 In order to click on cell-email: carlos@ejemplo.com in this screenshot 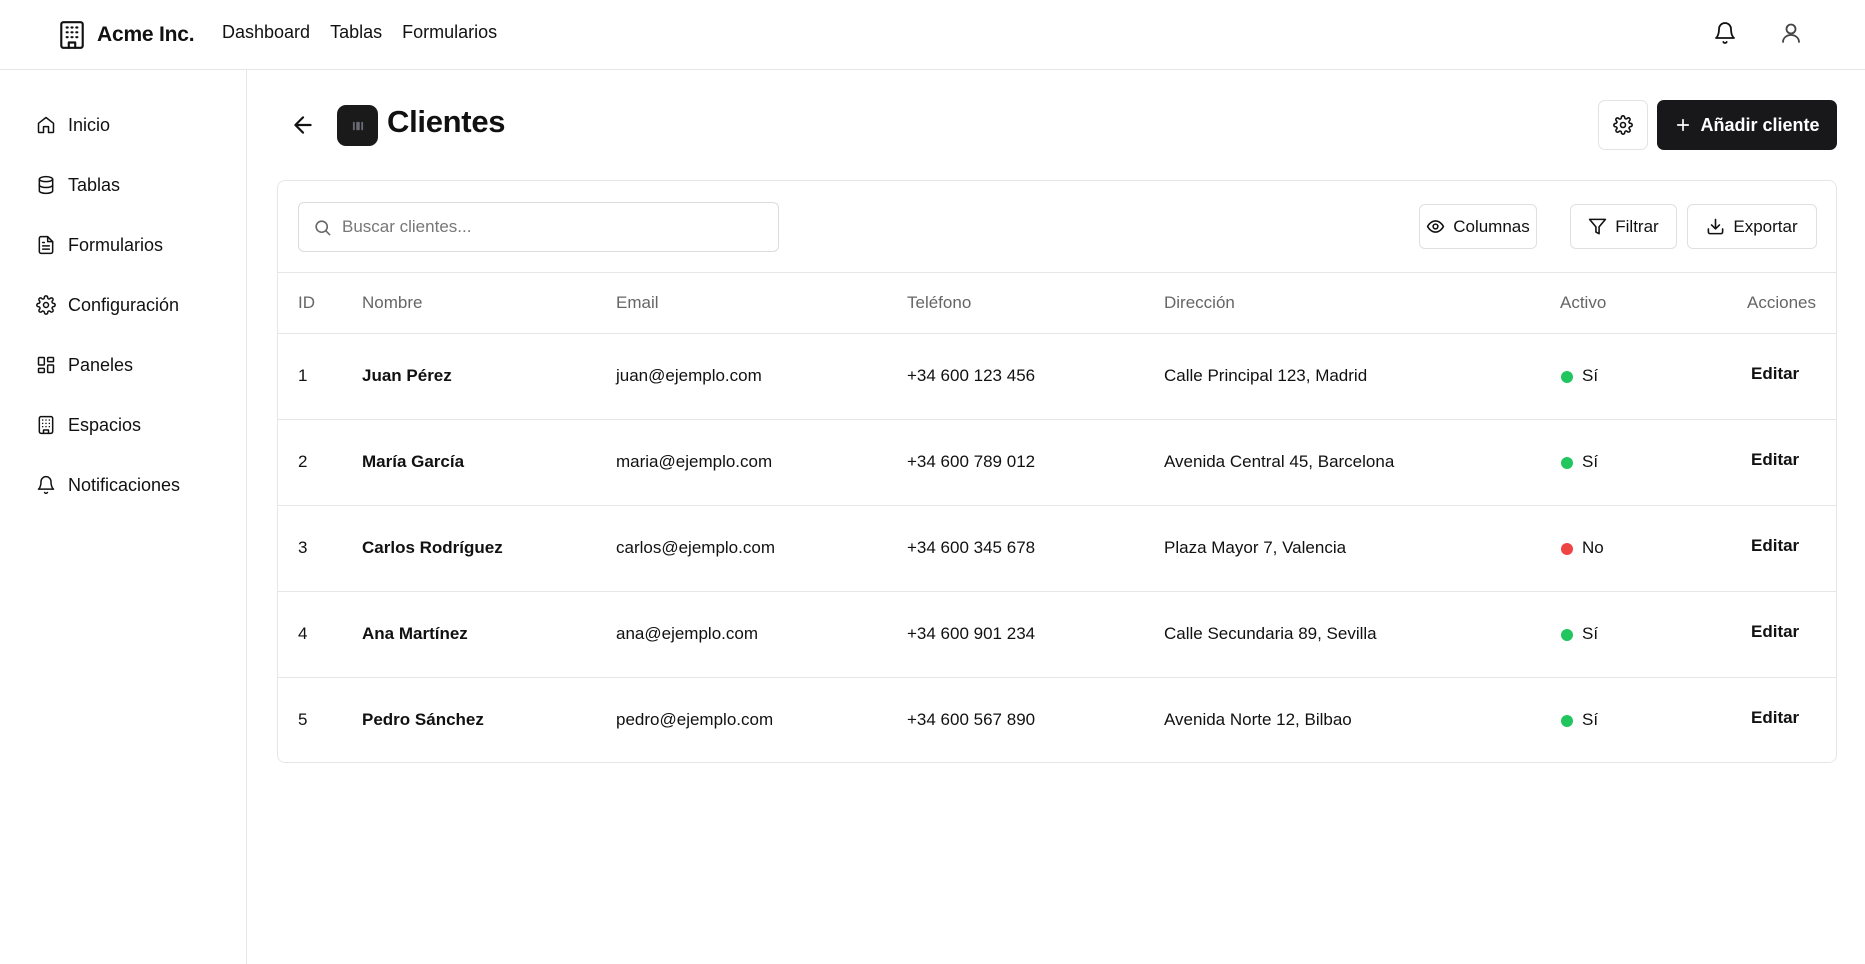, I will do `click(695, 547)`.